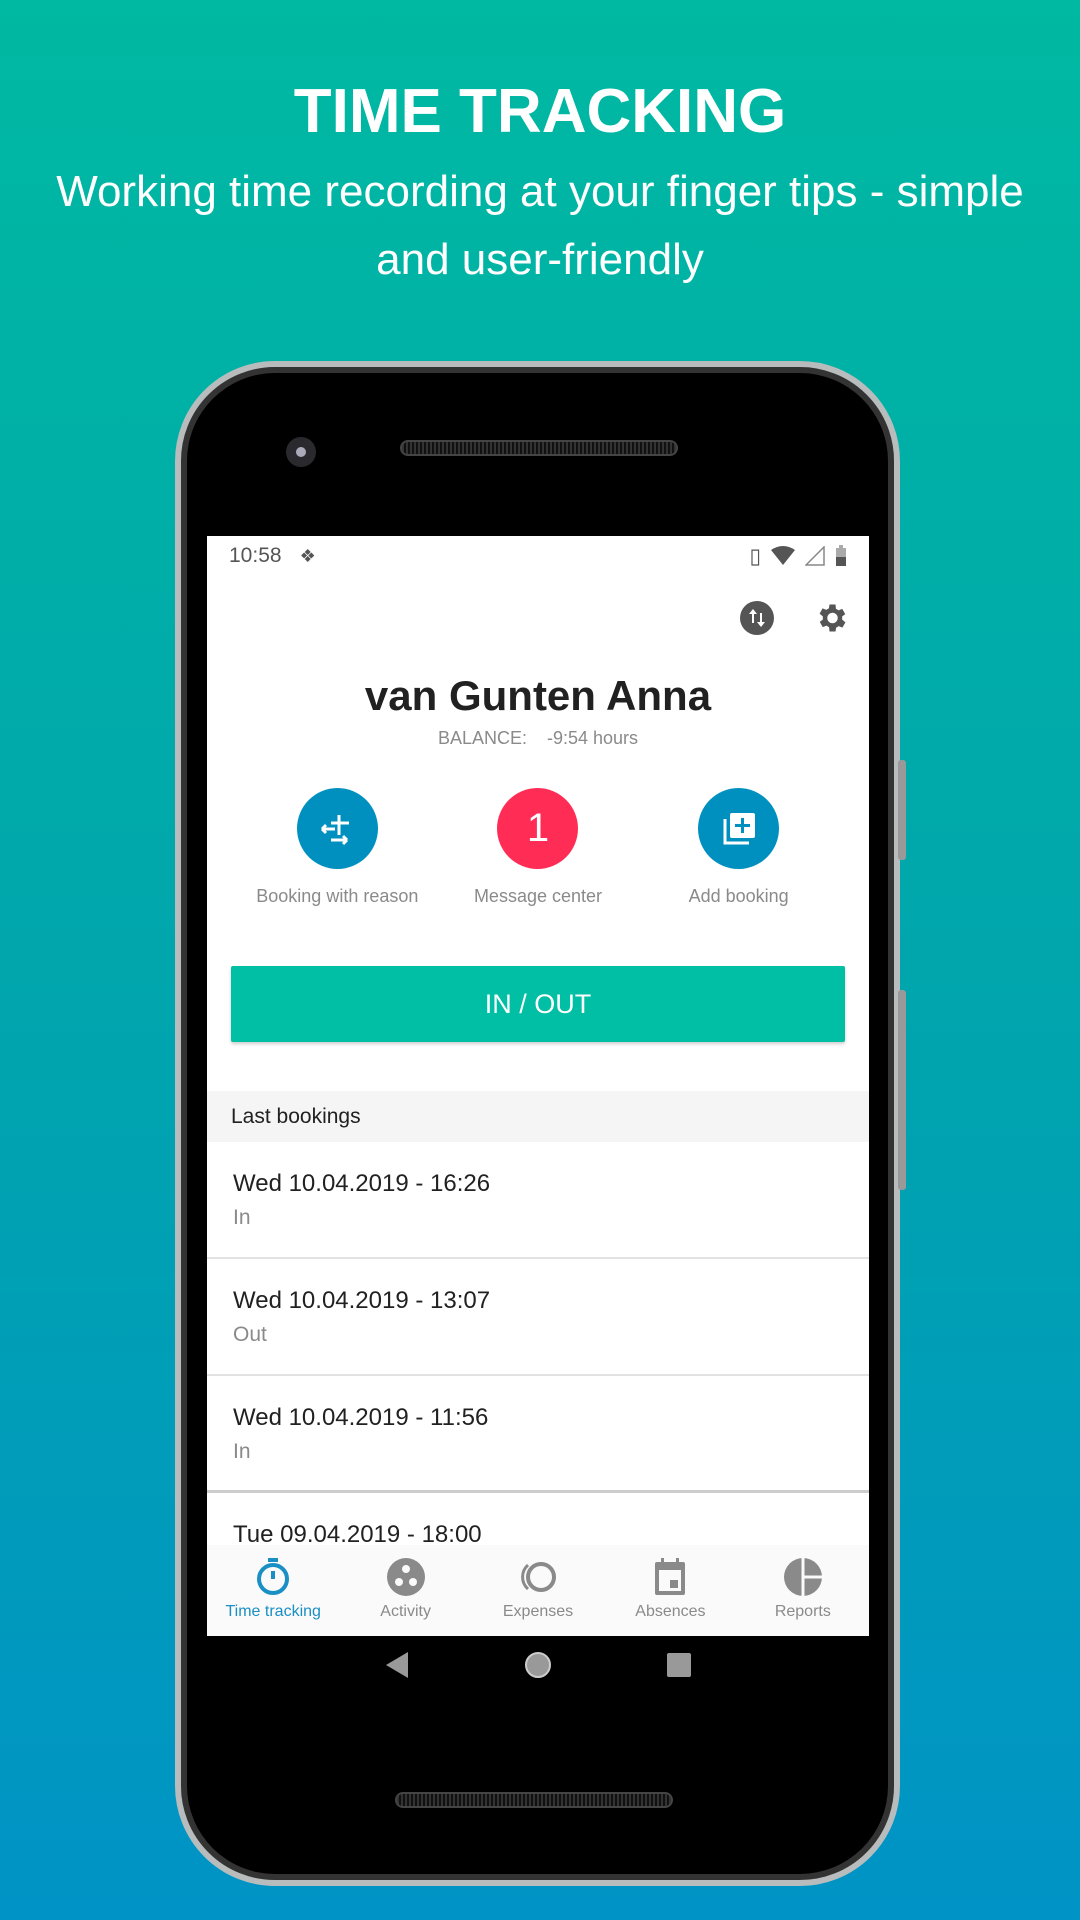  I want to click on booking-type: Out, so click(250, 1334).